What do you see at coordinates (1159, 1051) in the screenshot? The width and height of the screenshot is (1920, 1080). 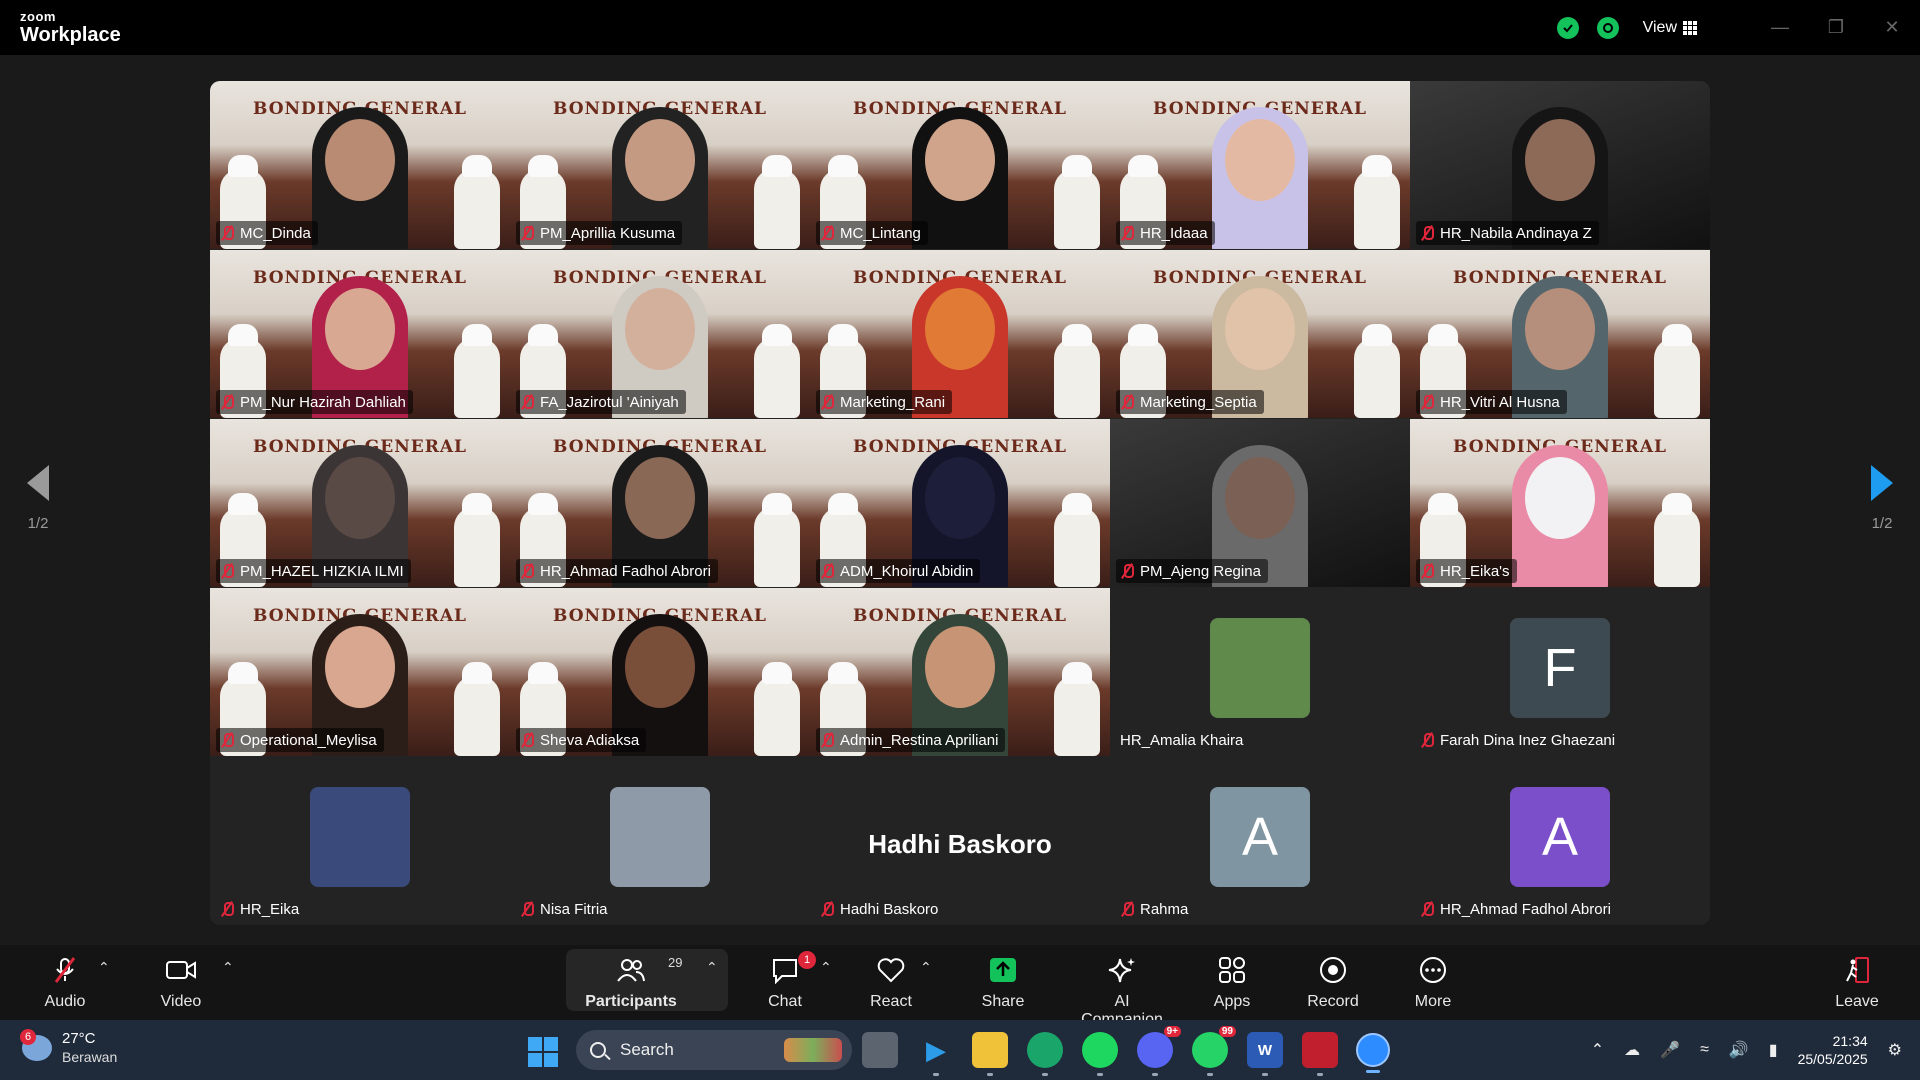 I see `discord-icon: 9+` at bounding box center [1159, 1051].